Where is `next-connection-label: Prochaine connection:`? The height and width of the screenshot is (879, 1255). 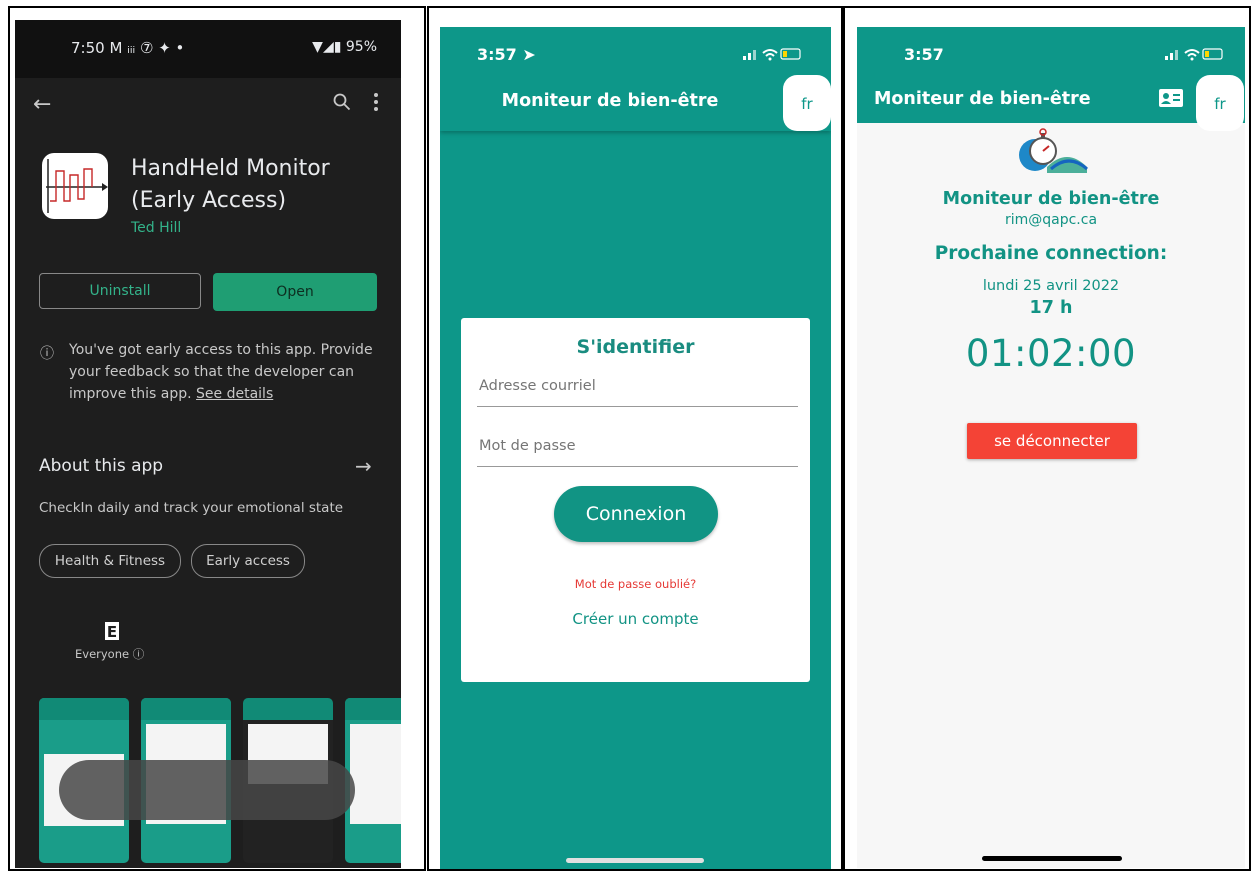 next-connection-label: Prochaine connection: is located at coordinates (1051, 253).